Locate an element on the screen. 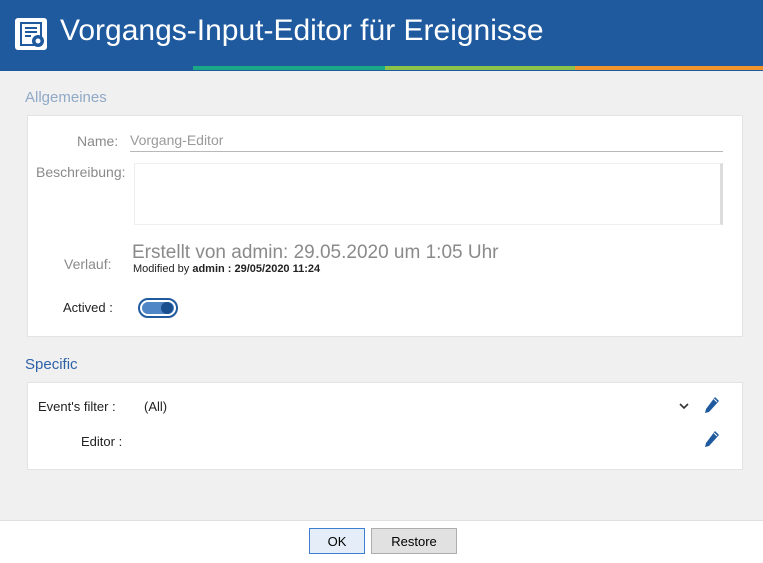  history-modified-text: Modified by admin : 29/05/2020 11:24 is located at coordinates (226, 269).